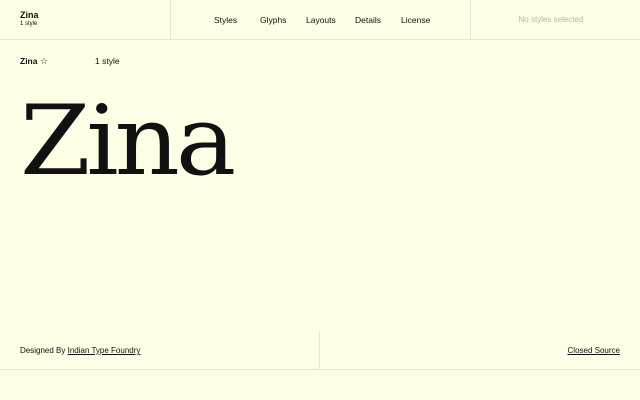 This screenshot has width=640, height=400. What do you see at coordinates (319, 350) in the screenshot?
I see `footer-divider` at bounding box center [319, 350].